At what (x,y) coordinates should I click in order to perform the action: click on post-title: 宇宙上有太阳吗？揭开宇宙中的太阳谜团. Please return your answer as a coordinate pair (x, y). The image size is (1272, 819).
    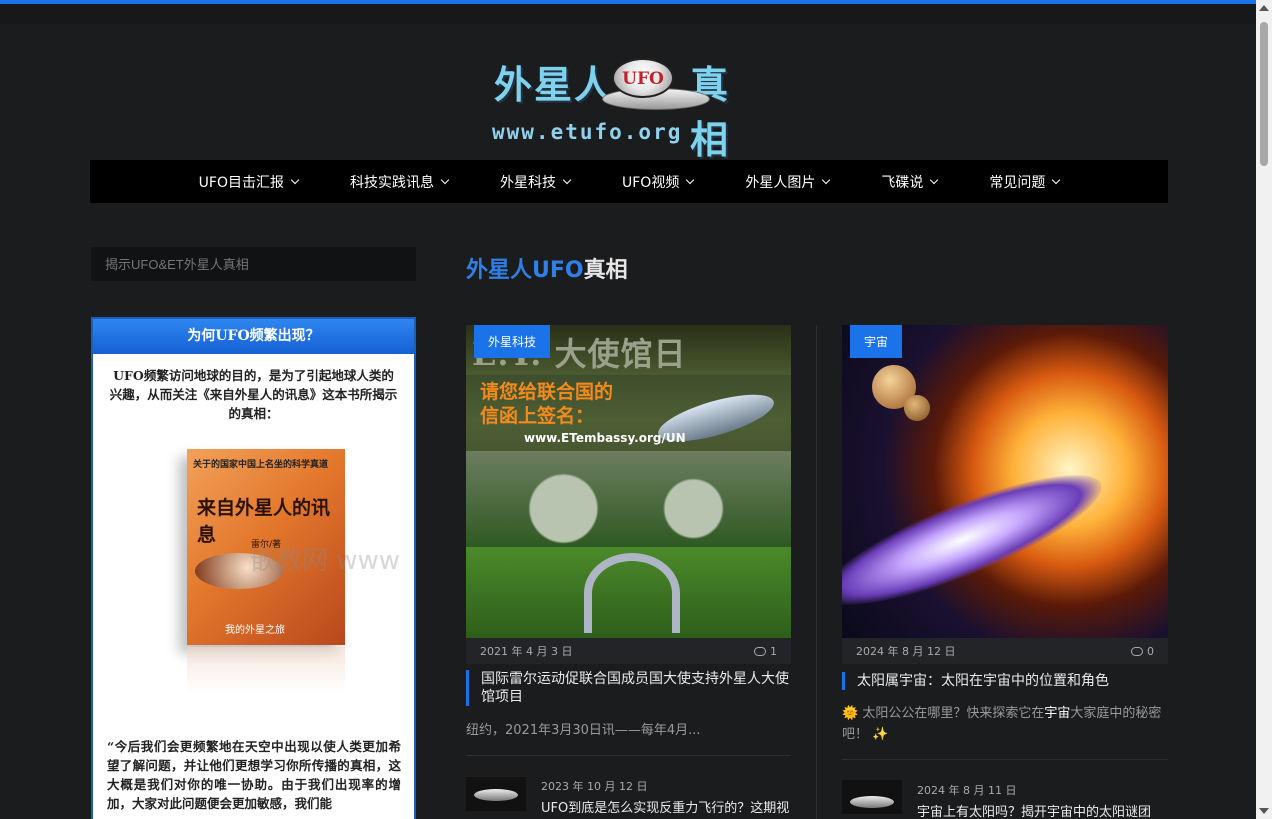
    Looking at the image, I should click on (1042, 811).